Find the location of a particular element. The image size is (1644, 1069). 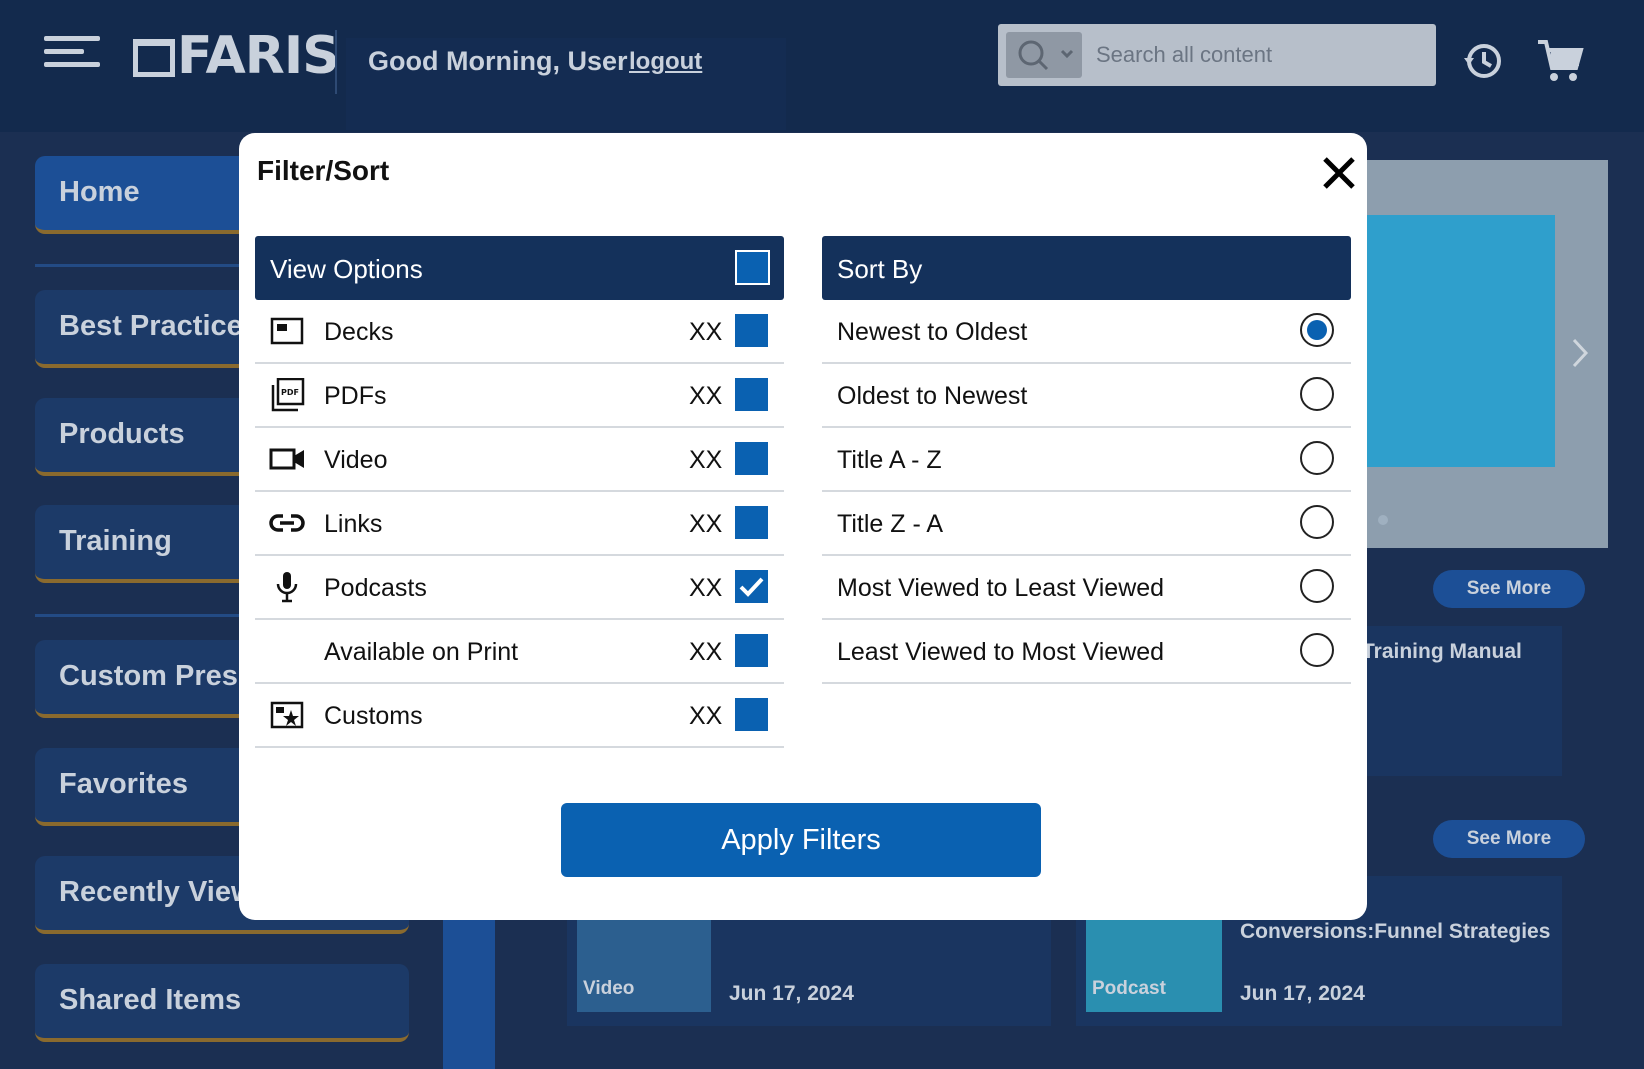

podcasts-checkbox is located at coordinates (751, 586).